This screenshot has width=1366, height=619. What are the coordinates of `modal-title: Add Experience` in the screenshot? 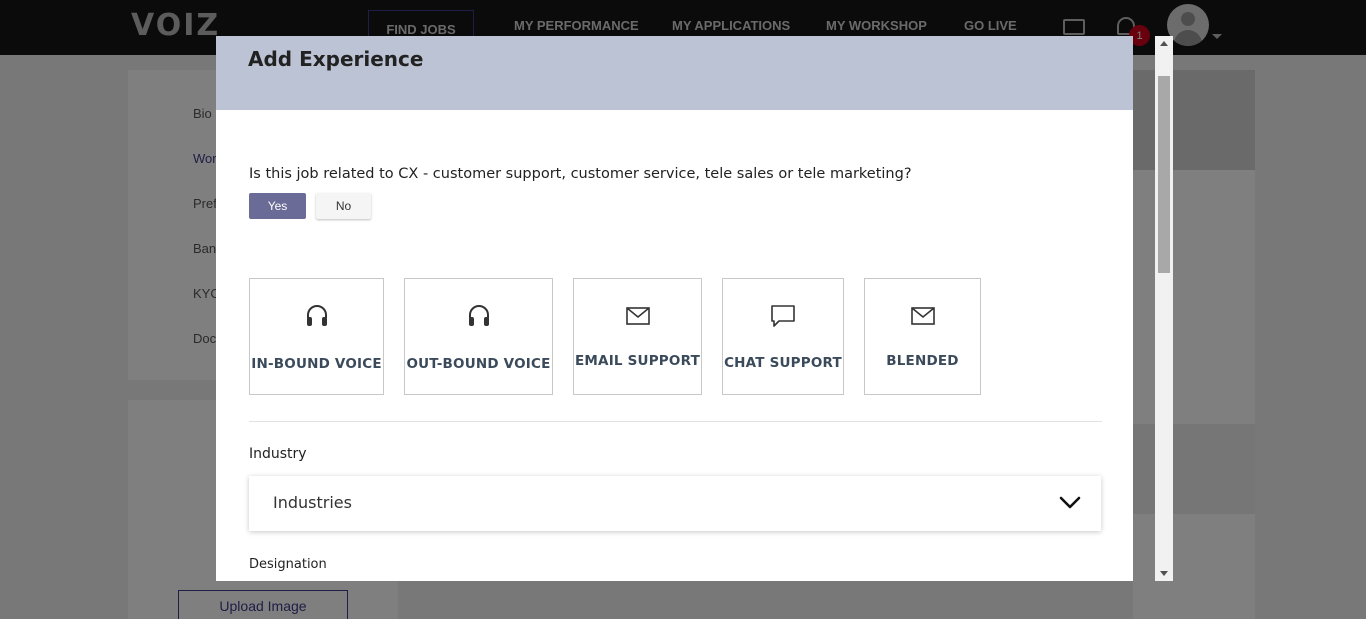 It's located at (336, 59).